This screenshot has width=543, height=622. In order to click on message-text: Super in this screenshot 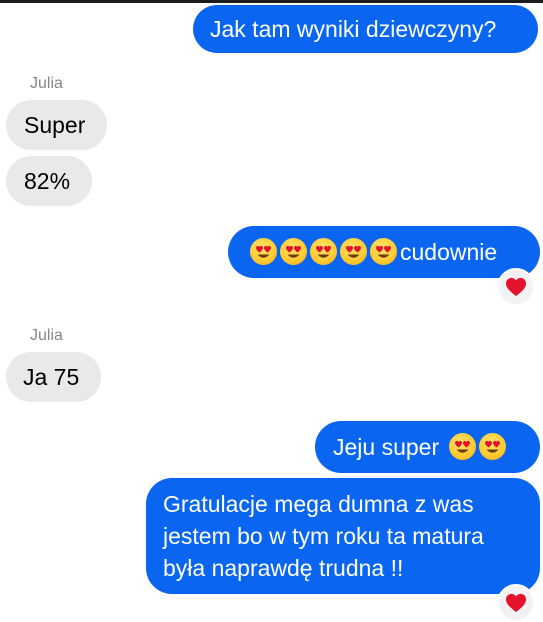, I will do `click(55, 125)`.